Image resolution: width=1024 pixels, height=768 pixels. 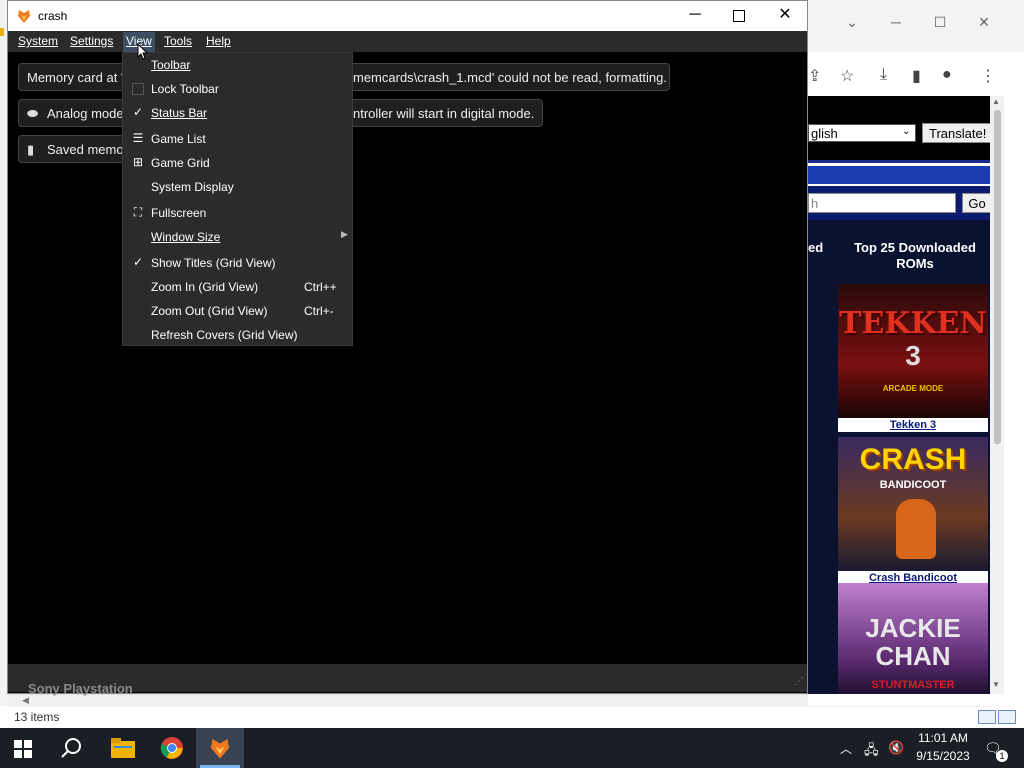 What do you see at coordinates (916, 529) in the screenshot?
I see `crash-character-figure` at bounding box center [916, 529].